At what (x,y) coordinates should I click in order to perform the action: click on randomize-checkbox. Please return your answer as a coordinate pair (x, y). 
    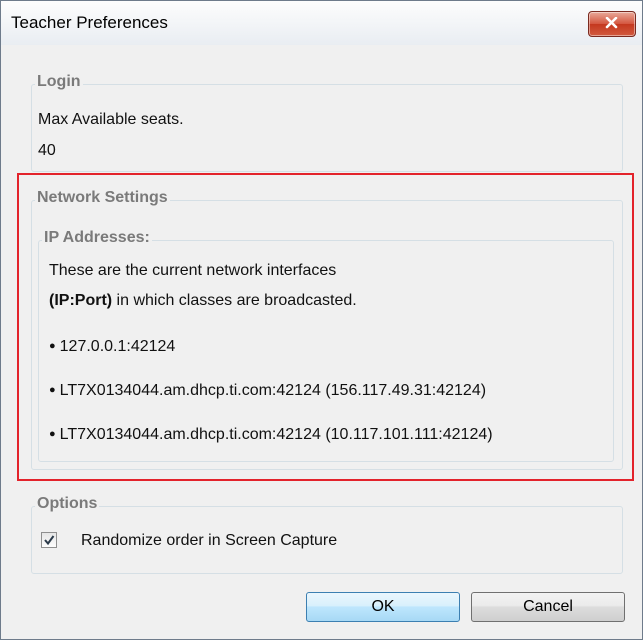
    Looking at the image, I should click on (49, 540).